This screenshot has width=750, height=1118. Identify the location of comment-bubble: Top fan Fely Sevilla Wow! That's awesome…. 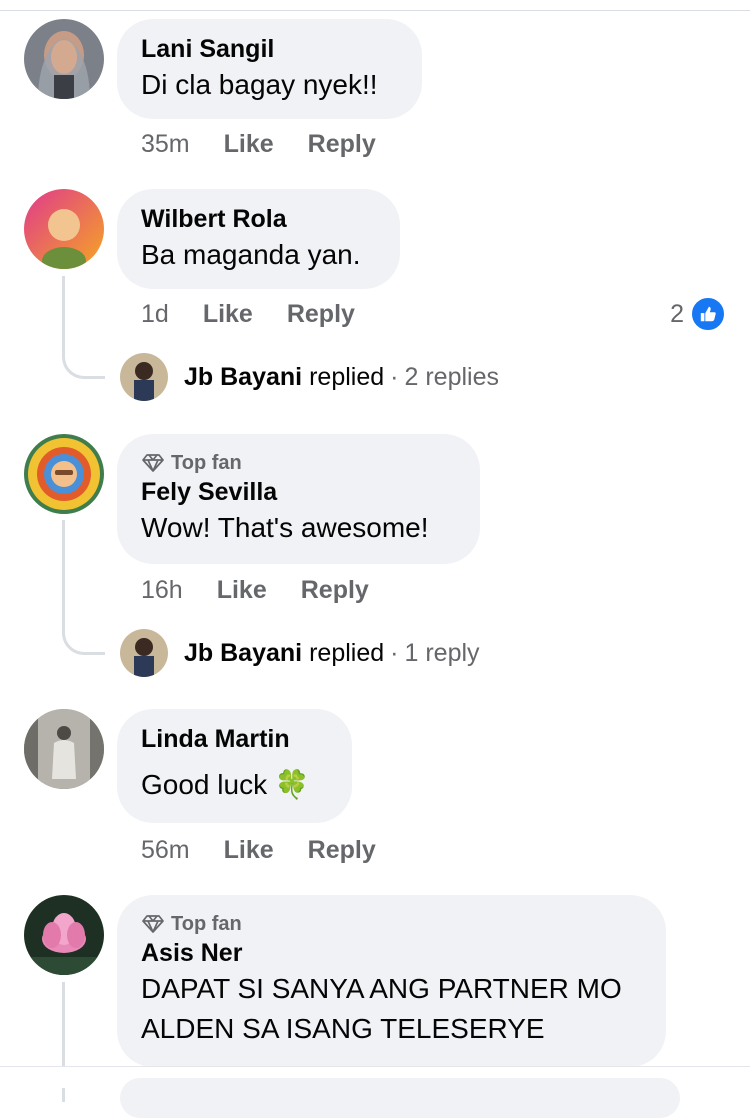
(298, 499).